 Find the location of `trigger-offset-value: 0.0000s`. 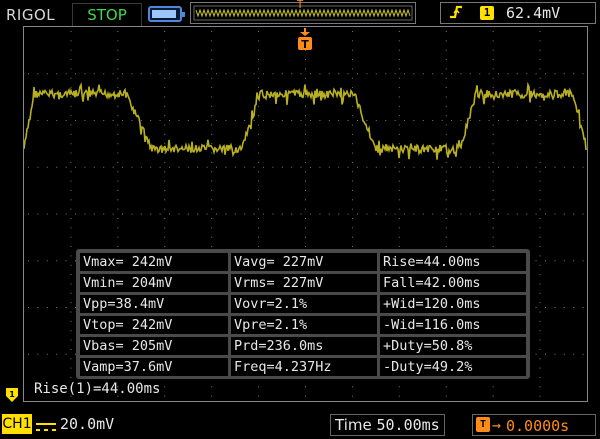

trigger-offset-value: 0.0000s is located at coordinates (538, 426).